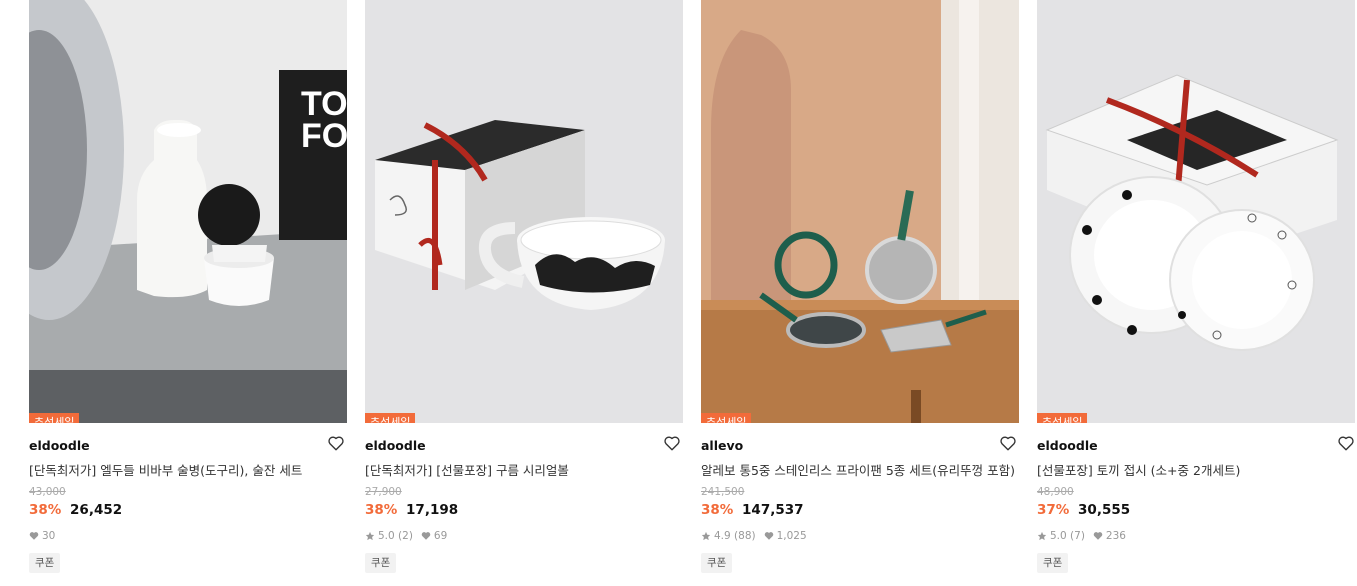 This screenshot has height=586, width=1357. What do you see at coordinates (96, 510) in the screenshot?
I see `sale-price: 26,452` at bounding box center [96, 510].